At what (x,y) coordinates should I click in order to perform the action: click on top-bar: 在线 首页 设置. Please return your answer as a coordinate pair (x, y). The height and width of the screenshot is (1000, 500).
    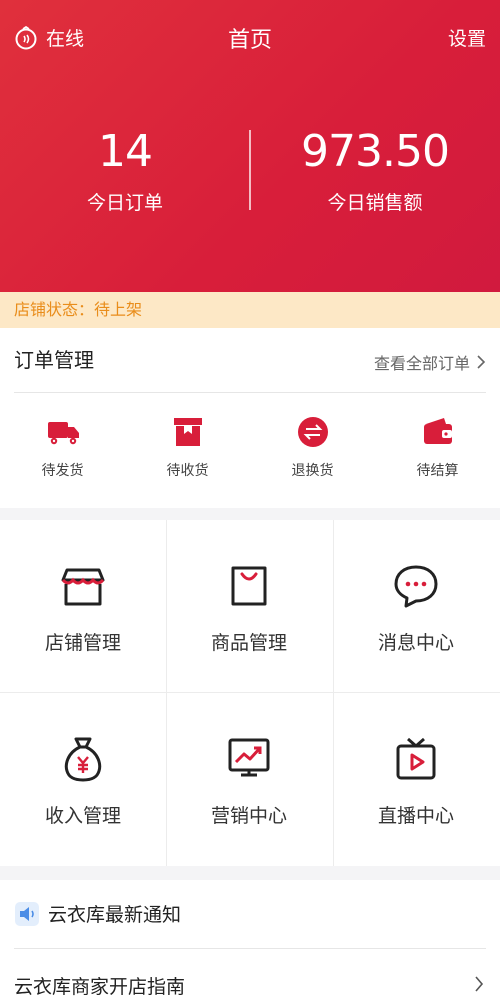
    Looking at the image, I should click on (250, 36).